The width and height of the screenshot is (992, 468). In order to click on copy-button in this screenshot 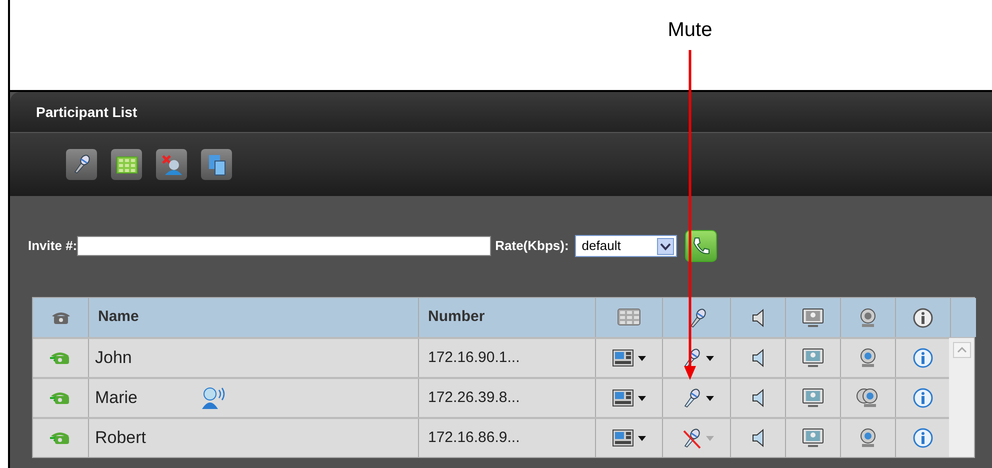, I will do `click(216, 164)`.